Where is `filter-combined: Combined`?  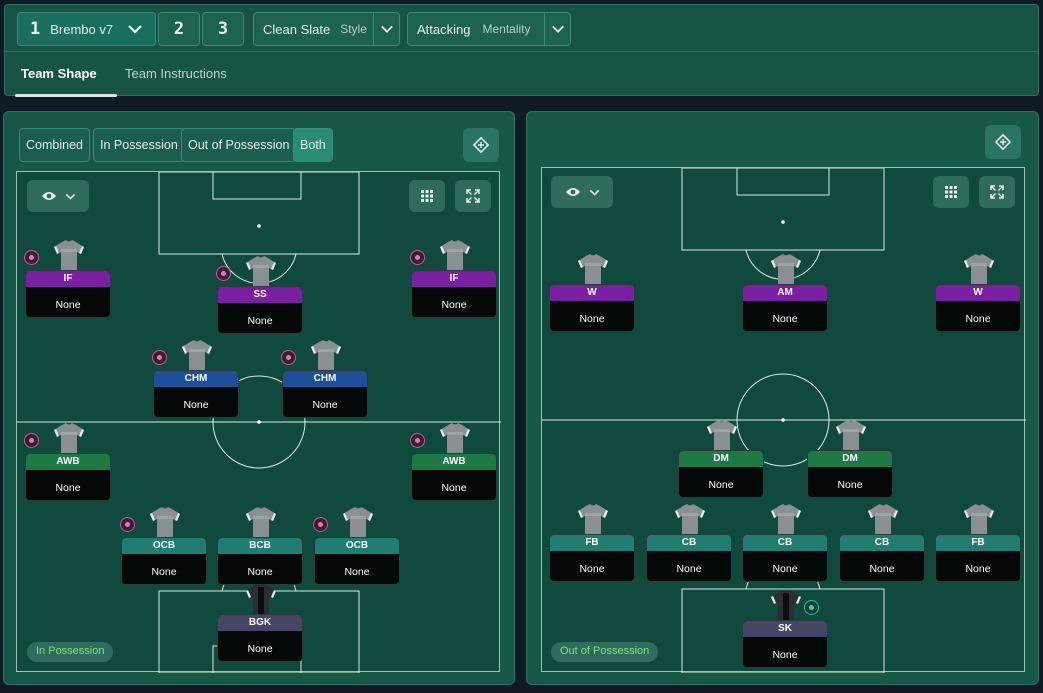
filter-combined: Combined is located at coordinates (54, 145).